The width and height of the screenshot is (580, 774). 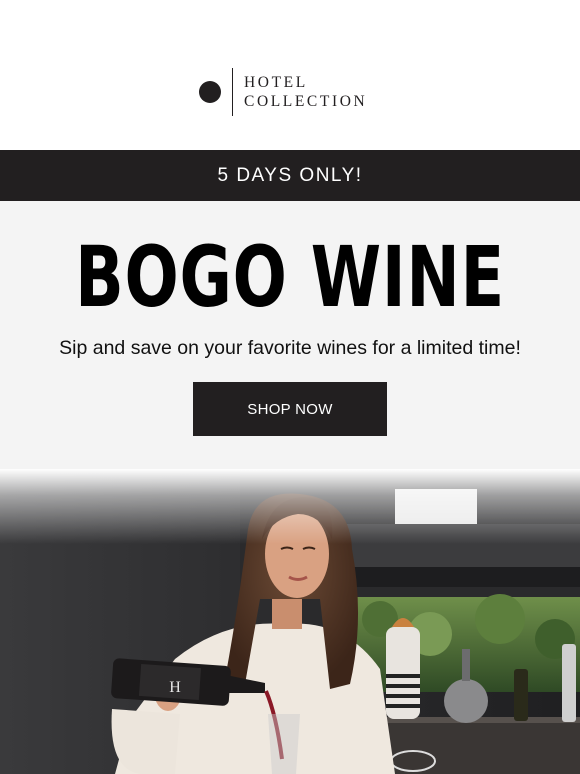 I want to click on brand-logo: HOTEL COLLECTION, so click(x=283, y=92).